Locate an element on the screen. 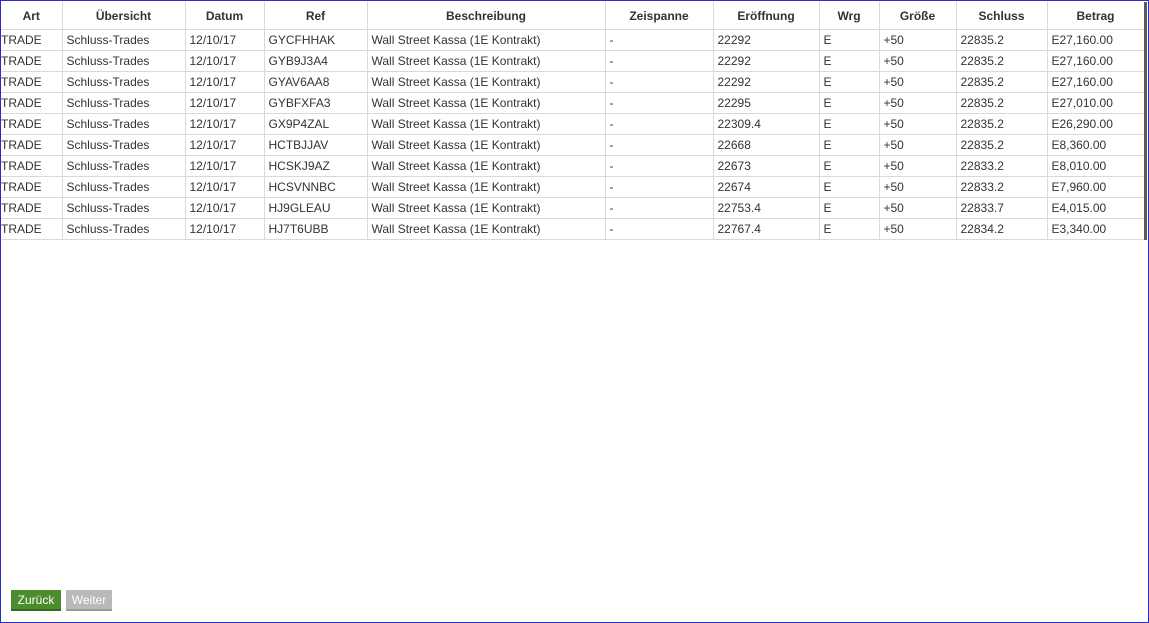 Image resolution: width=1149 pixels, height=623 pixels. cell-ref: HJ9GLEAU is located at coordinates (315, 208).